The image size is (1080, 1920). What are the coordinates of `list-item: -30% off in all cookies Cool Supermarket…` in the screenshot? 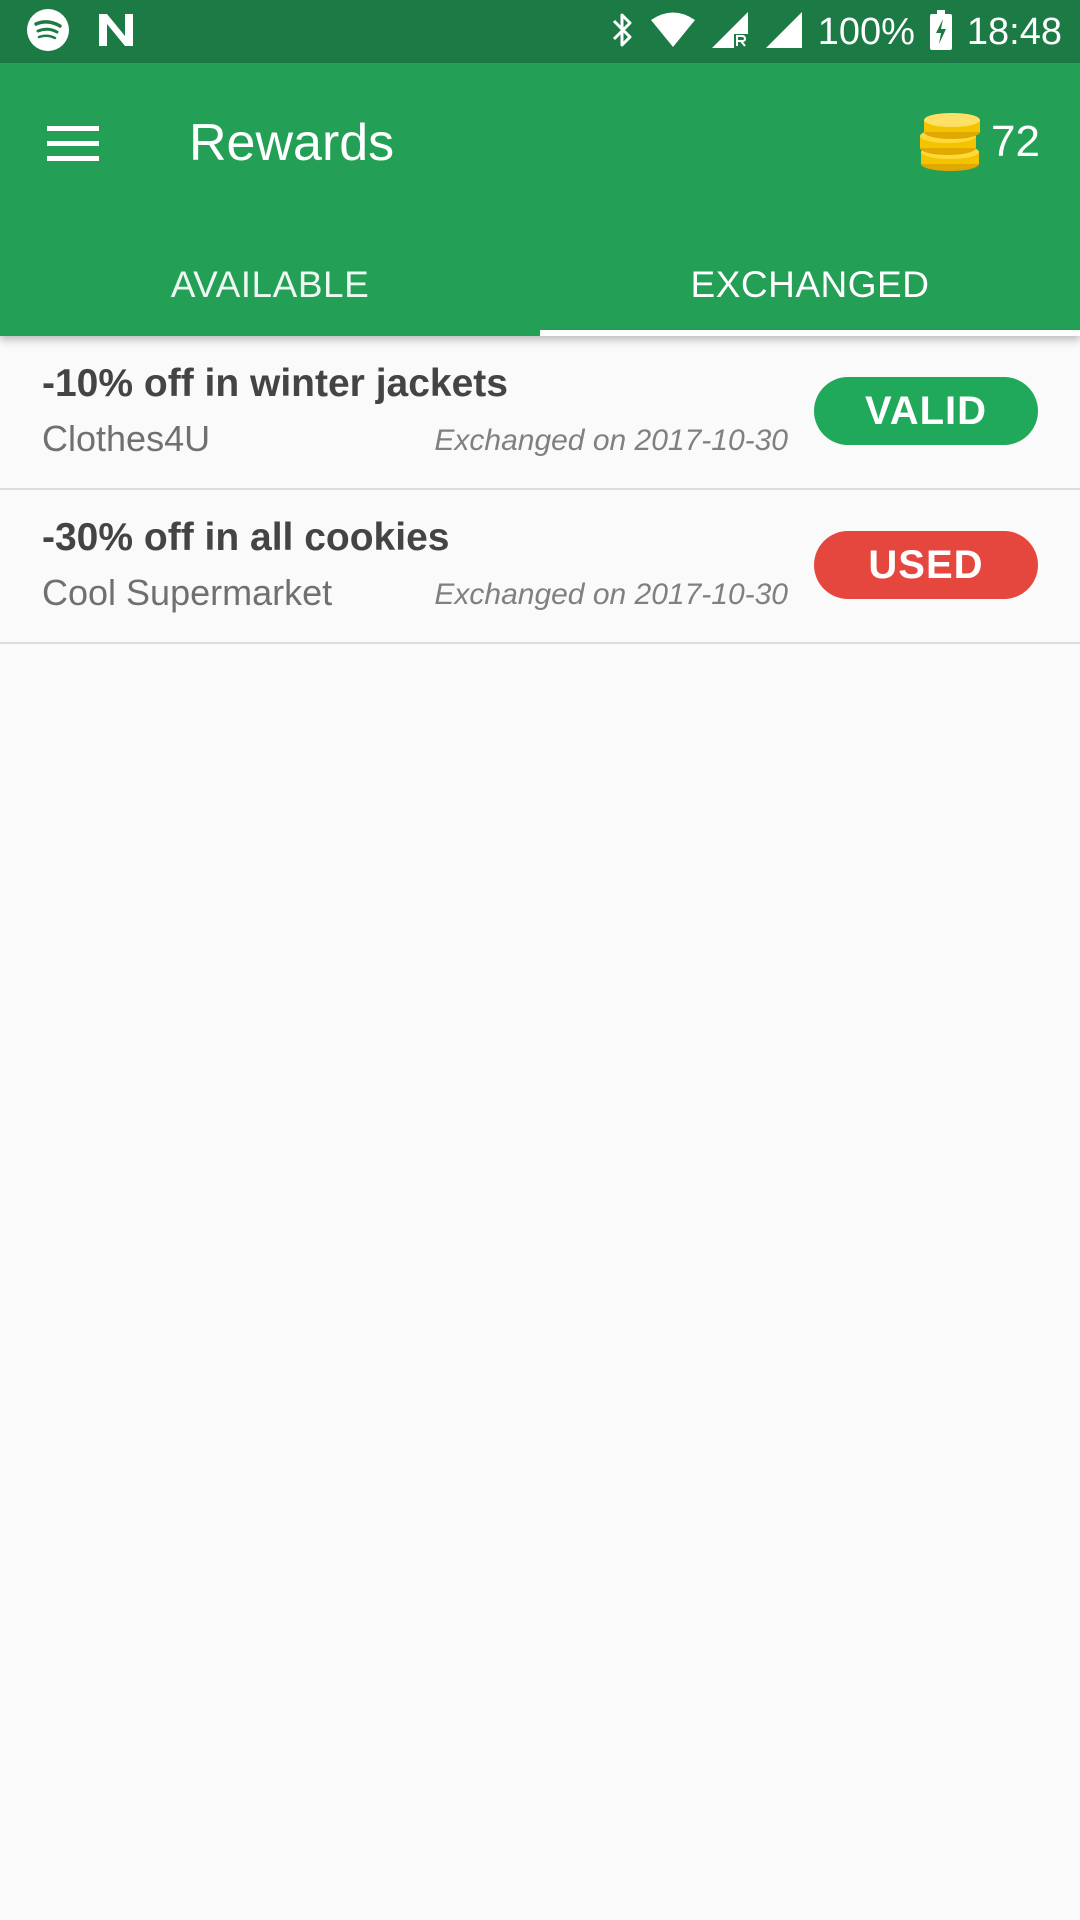 It's located at (540, 567).